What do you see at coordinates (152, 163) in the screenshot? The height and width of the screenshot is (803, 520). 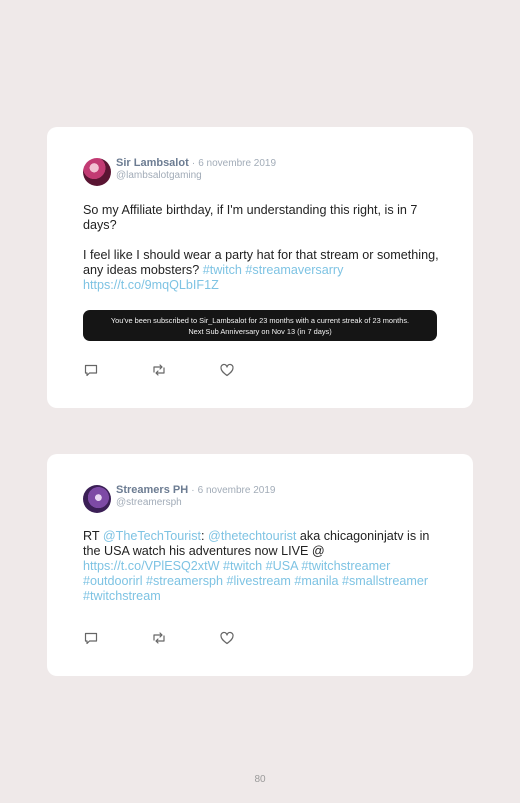 I see `display-name: Sir Lambsalot` at bounding box center [152, 163].